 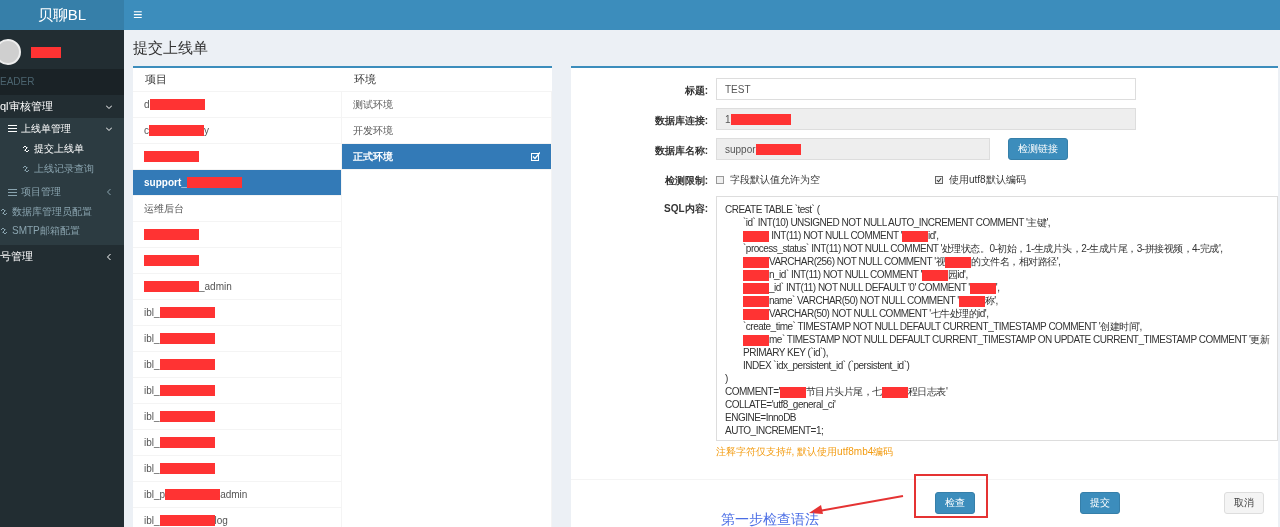 I want to click on text: name` VARCHAR(50) NOT NULL COMMENT ', so click(x=864, y=300).